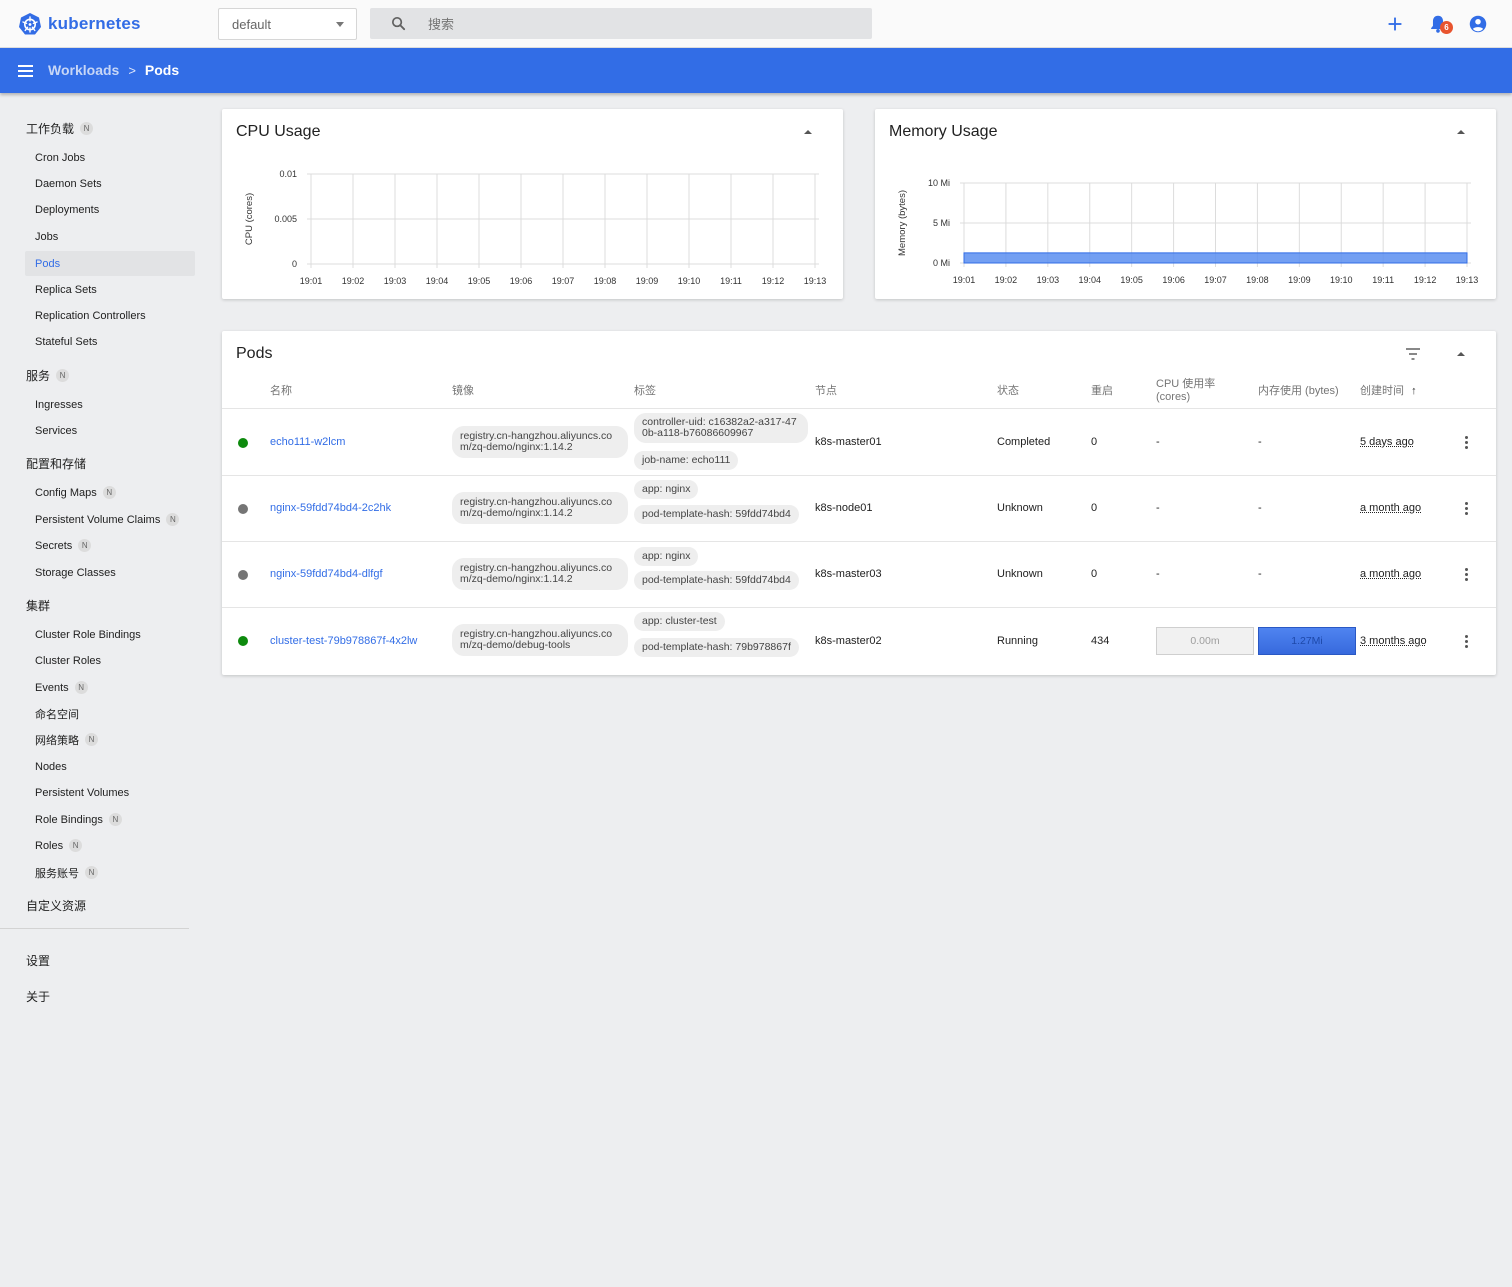 The height and width of the screenshot is (1287, 1512). What do you see at coordinates (110, 236) in the screenshot?
I see `sidebar-item-jobs: Jobs` at bounding box center [110, 236].